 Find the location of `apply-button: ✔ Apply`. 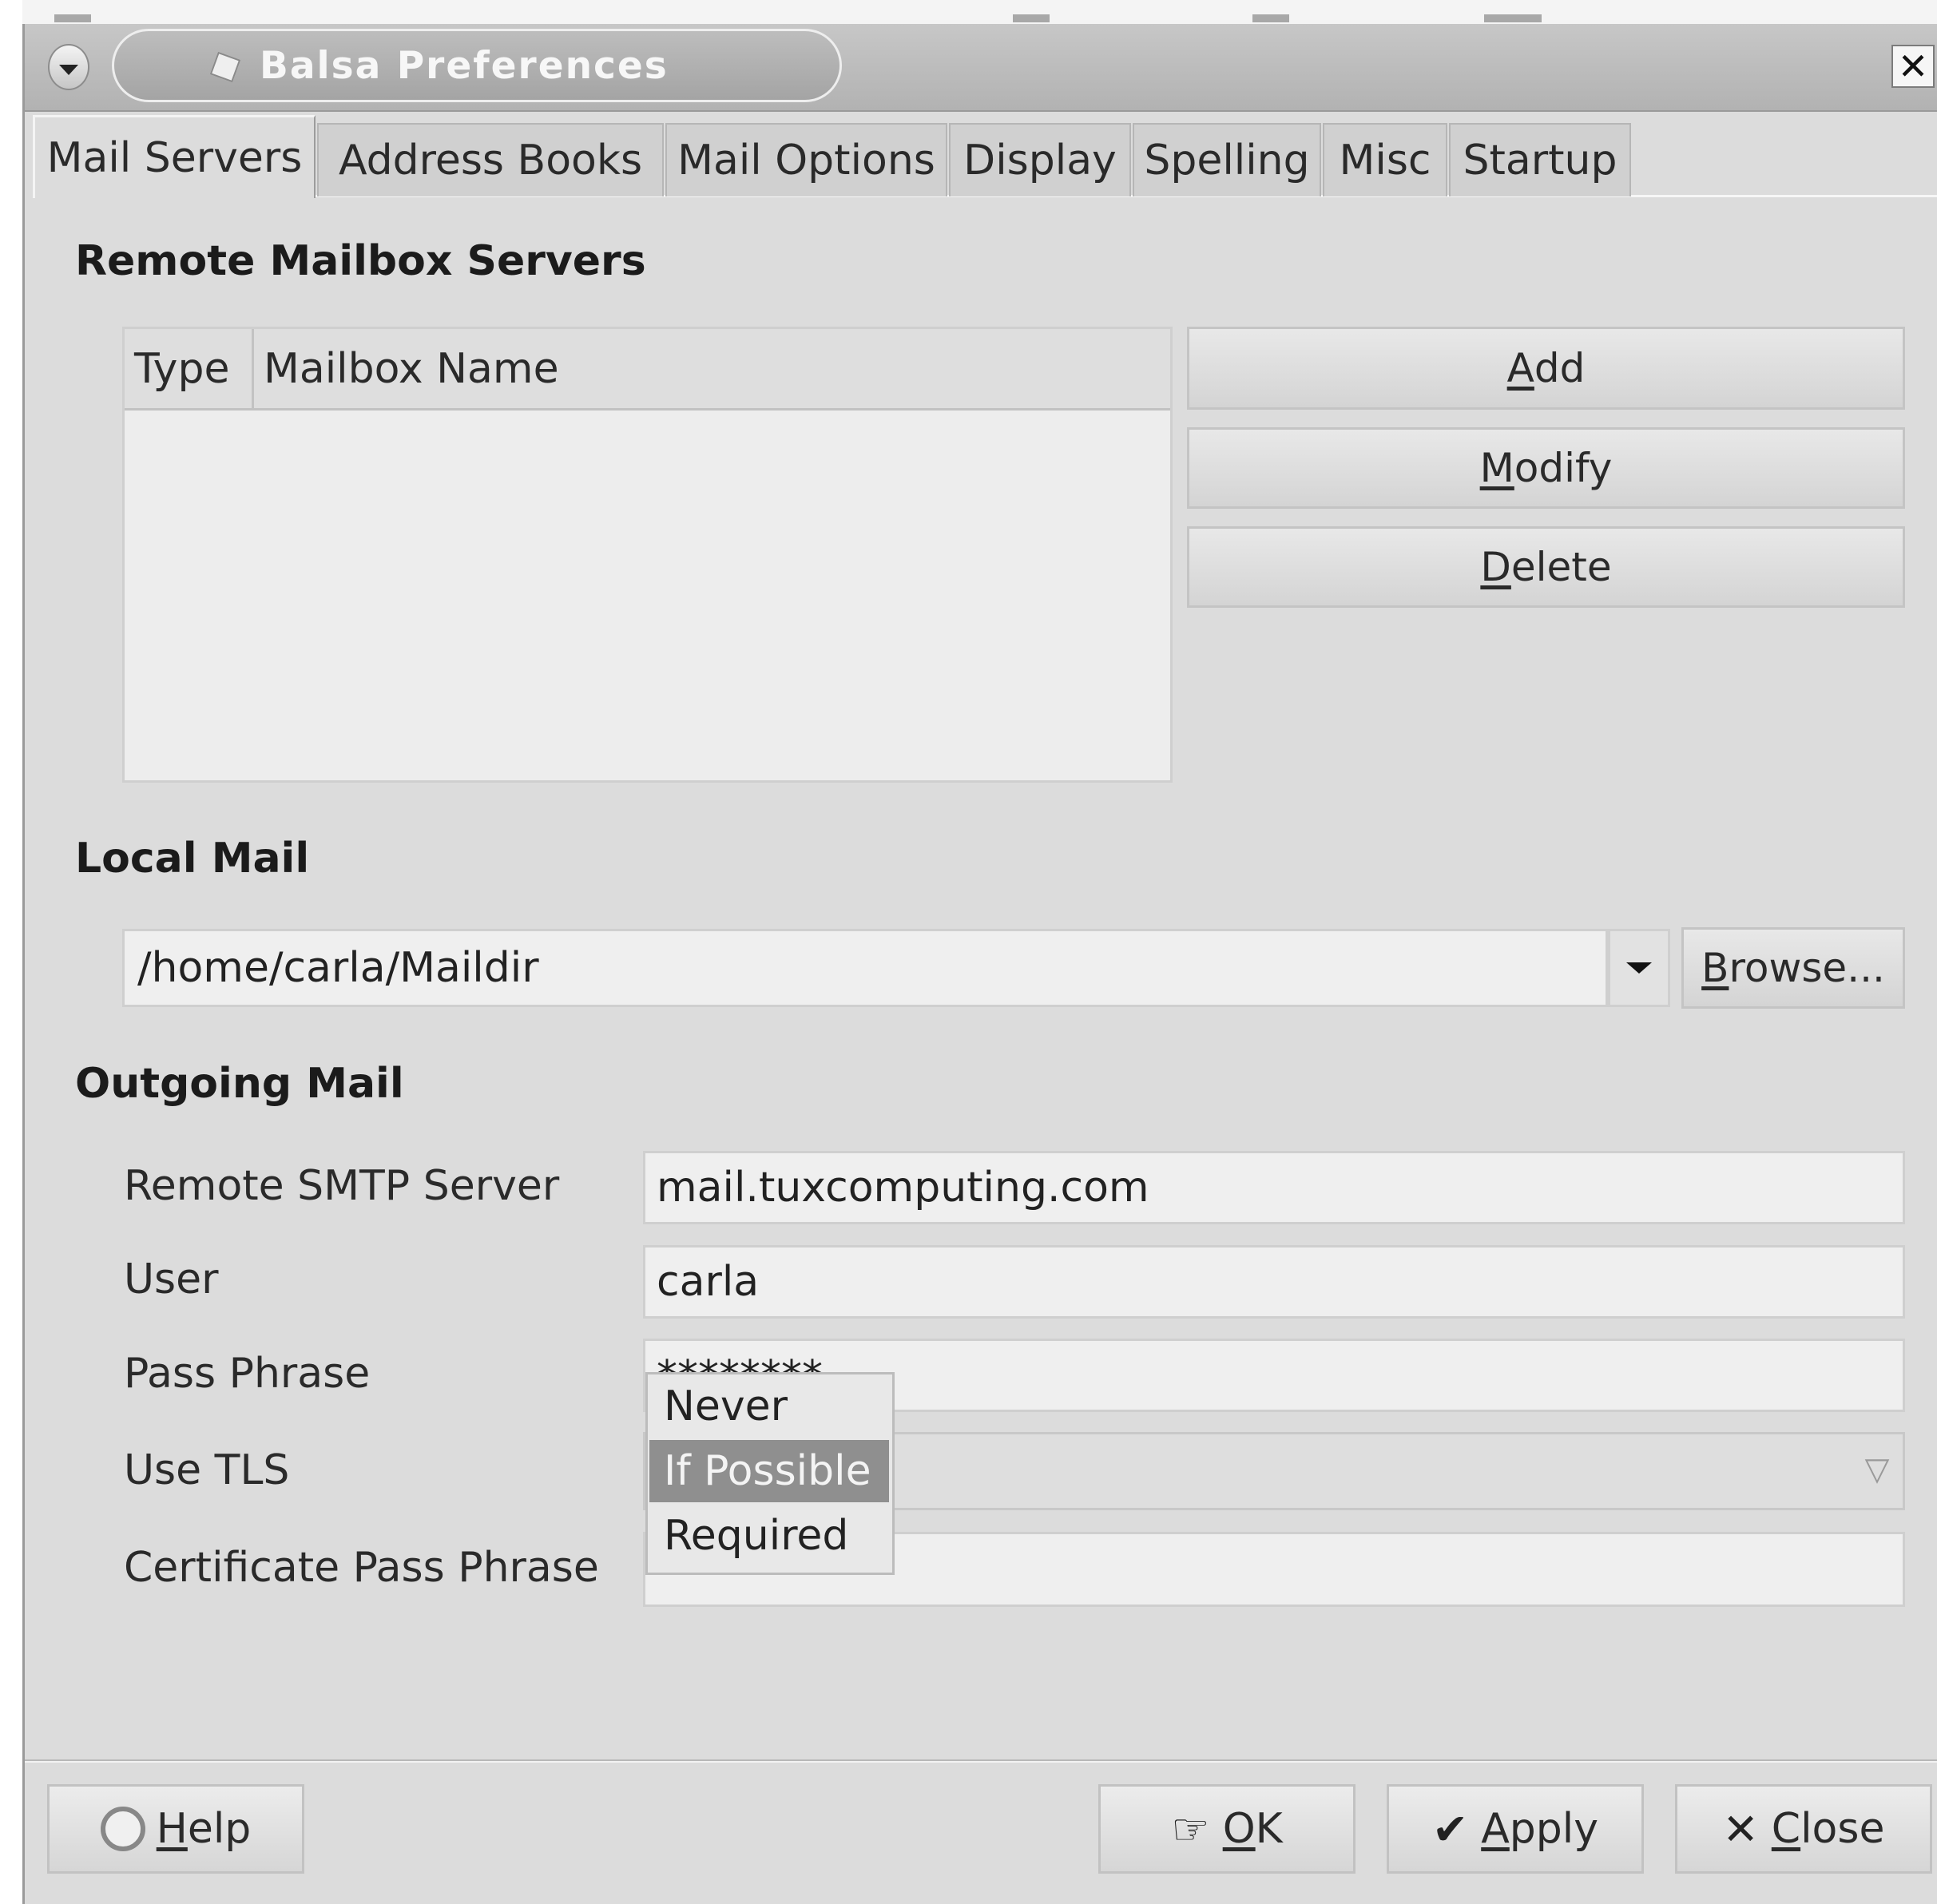

apply-button: ✔ Apply is located at coordinates (1515, 1829).